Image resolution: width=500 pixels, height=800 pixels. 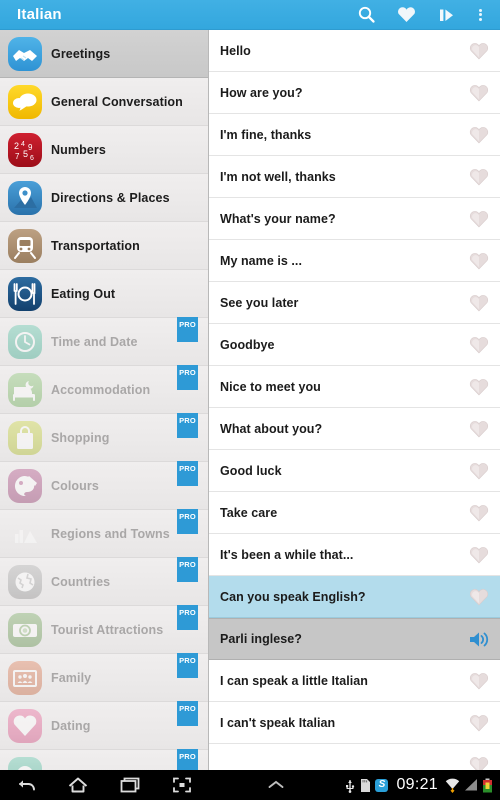 I want to click on sidebar-item-countries: Countries PRO, so click(x=104, y=581).